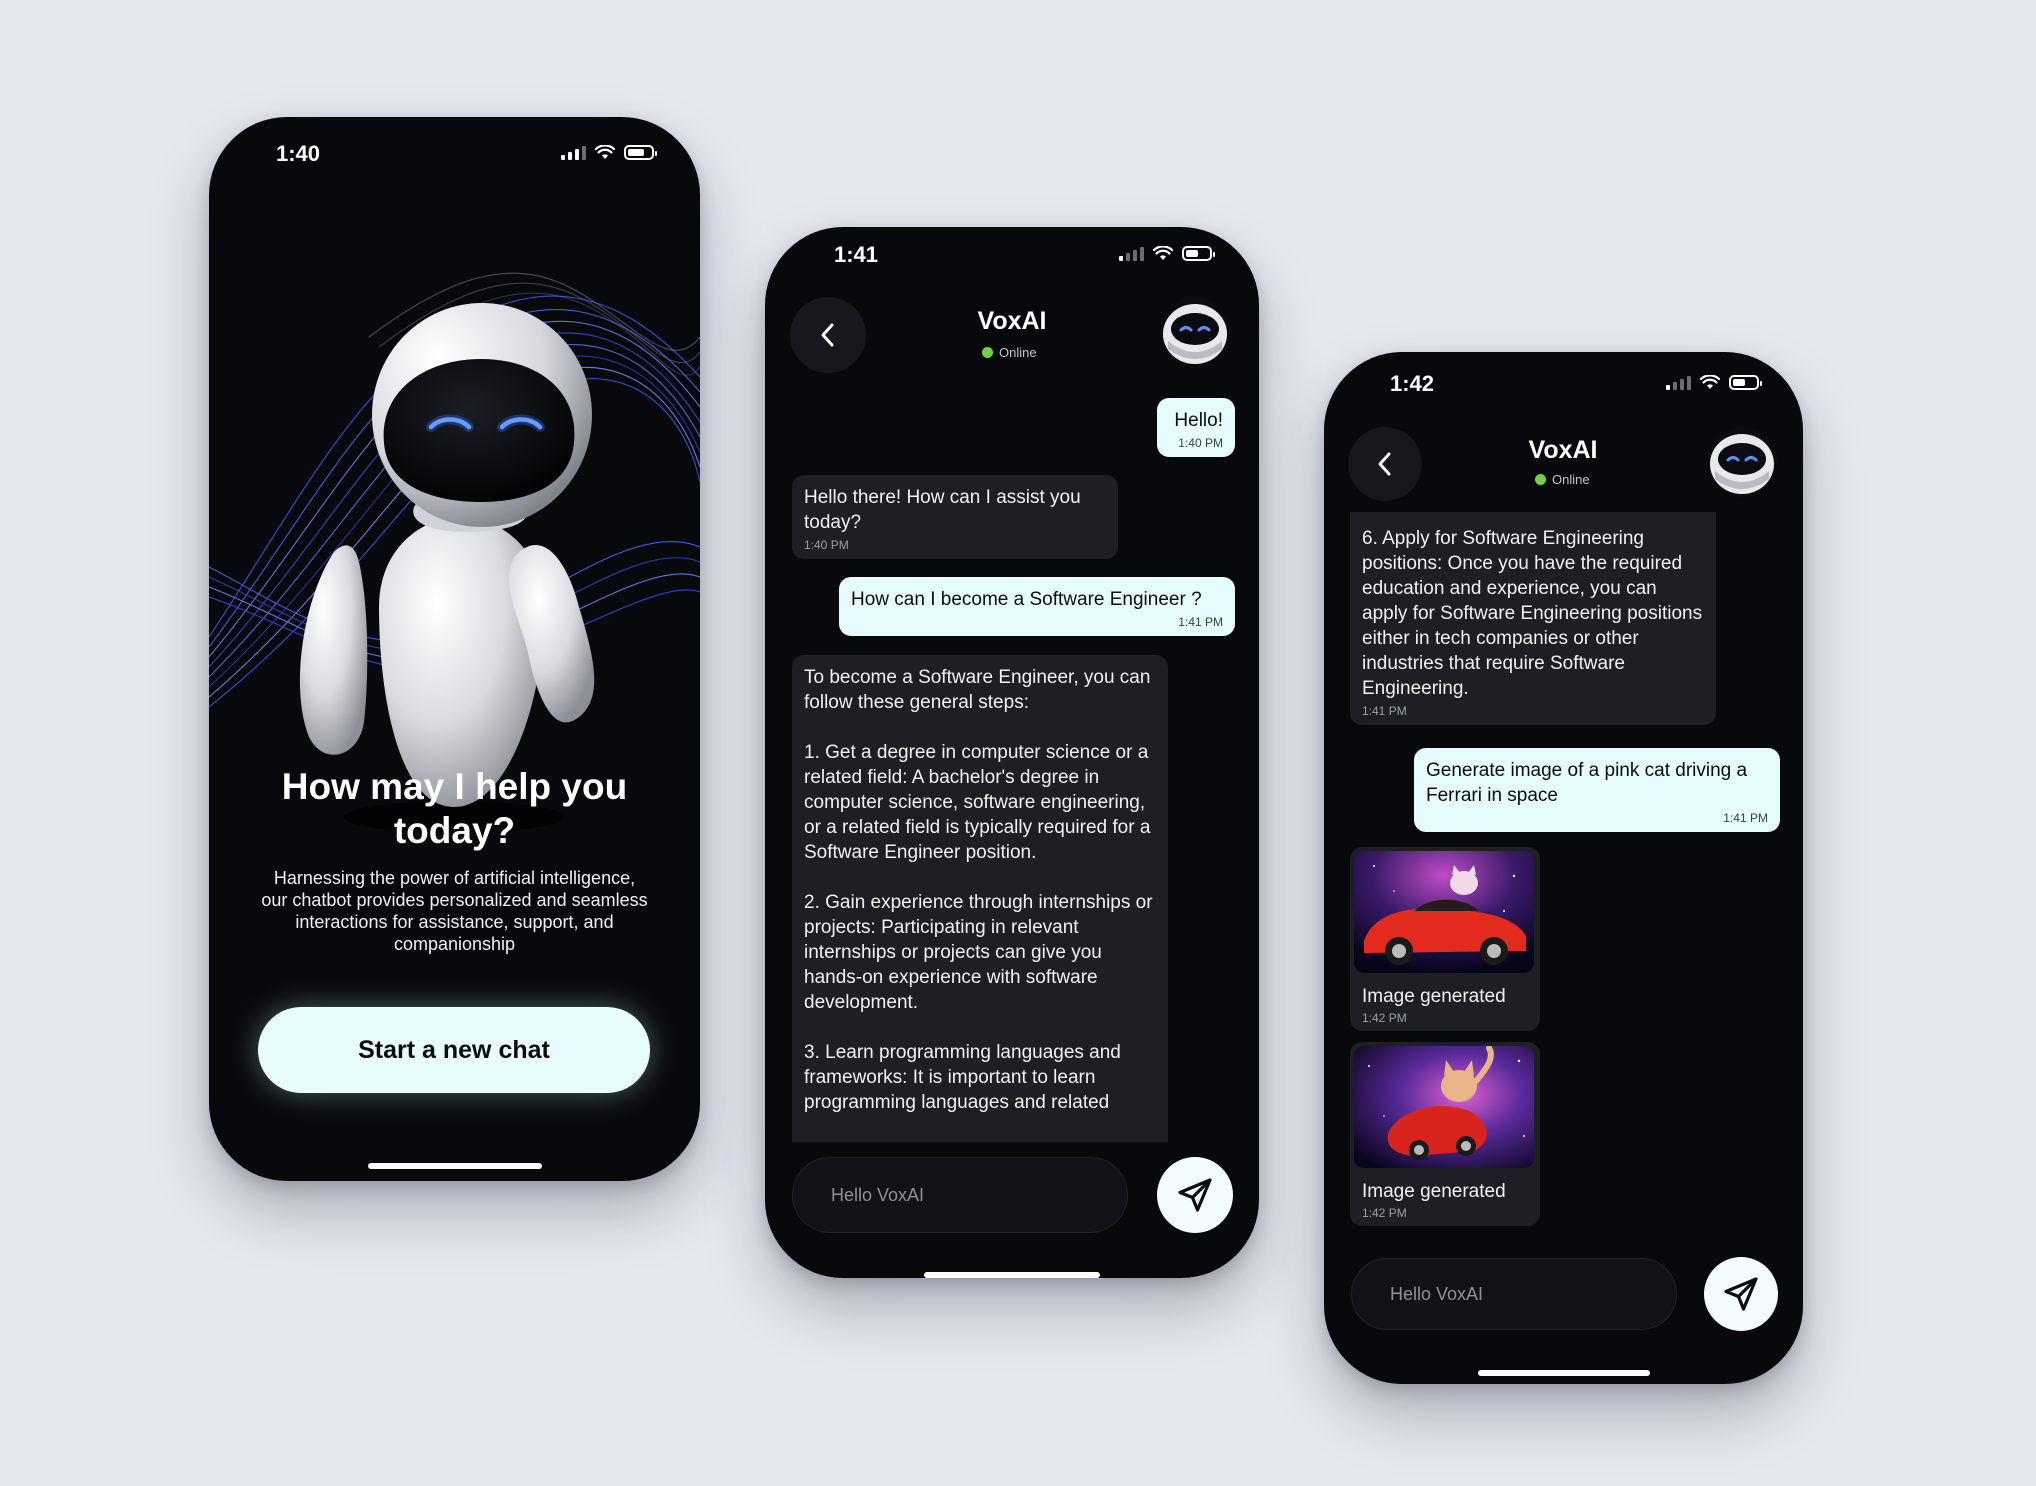 The image size is (2036, 1486). Describe the element at coordinates (454, 552) in the screenshot. I see `robot-hero-illustration` at that location.